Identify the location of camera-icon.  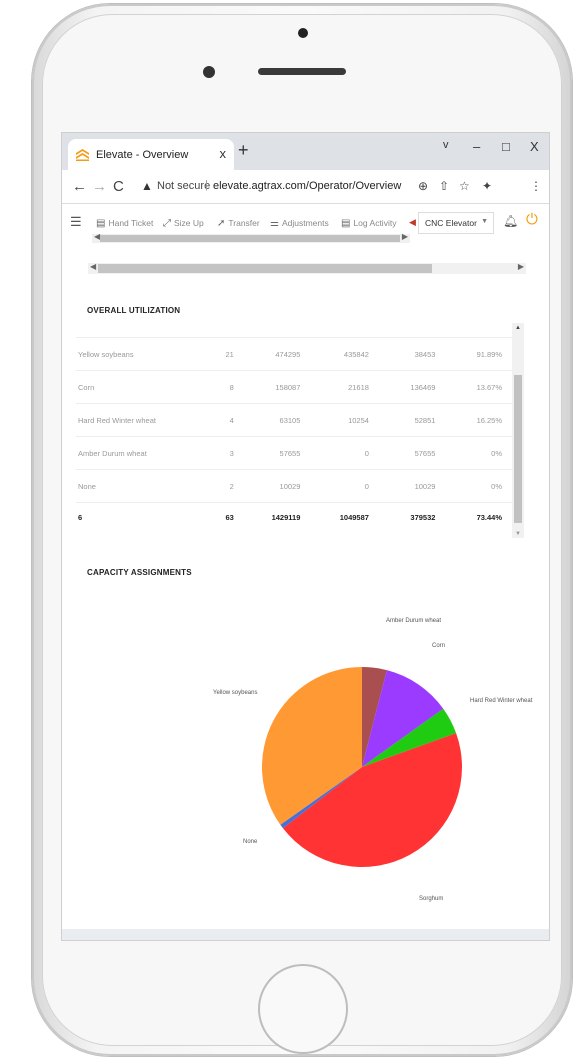
(303, 33).